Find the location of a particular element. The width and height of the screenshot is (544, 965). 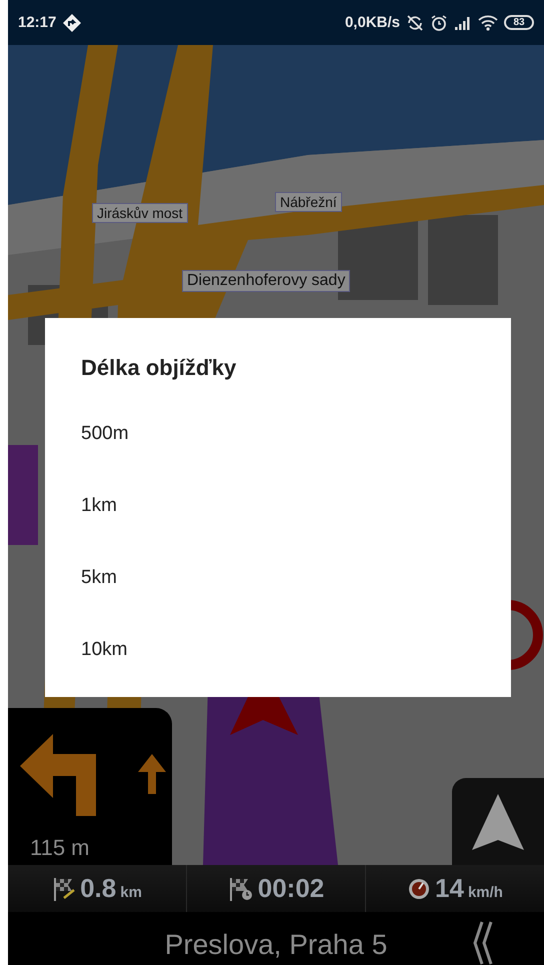

finish-flag-icon is located at coordinates (64, 889).